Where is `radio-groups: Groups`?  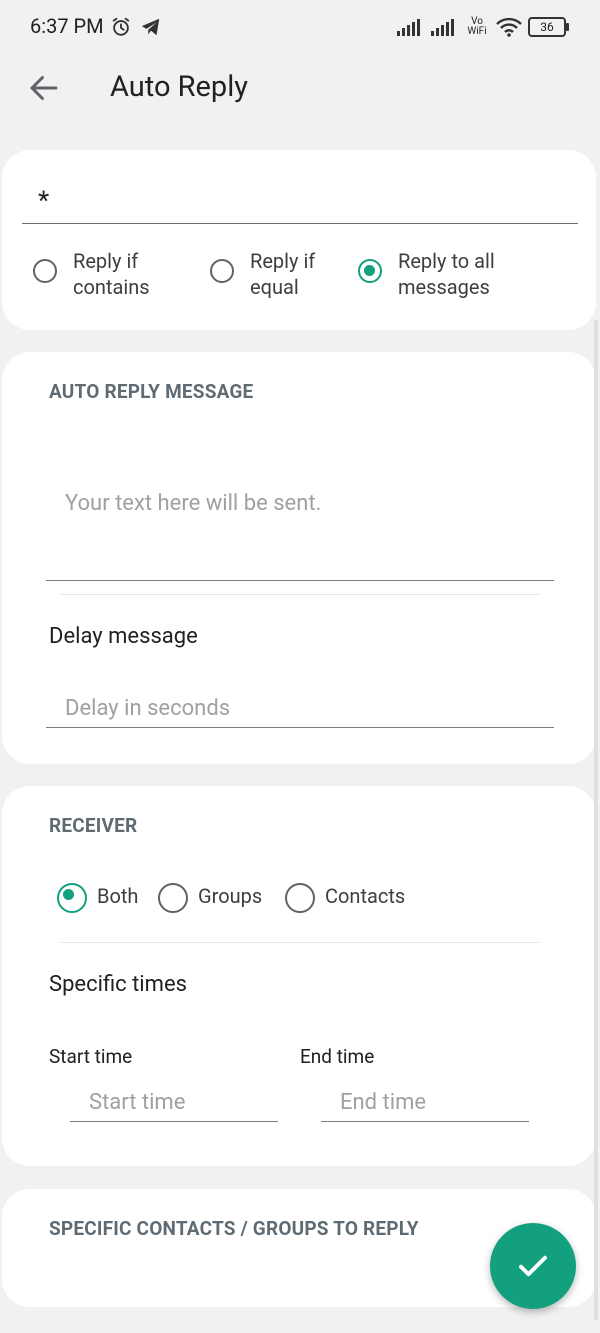 radio-groups: Groups is located at coordinates (218, 896).